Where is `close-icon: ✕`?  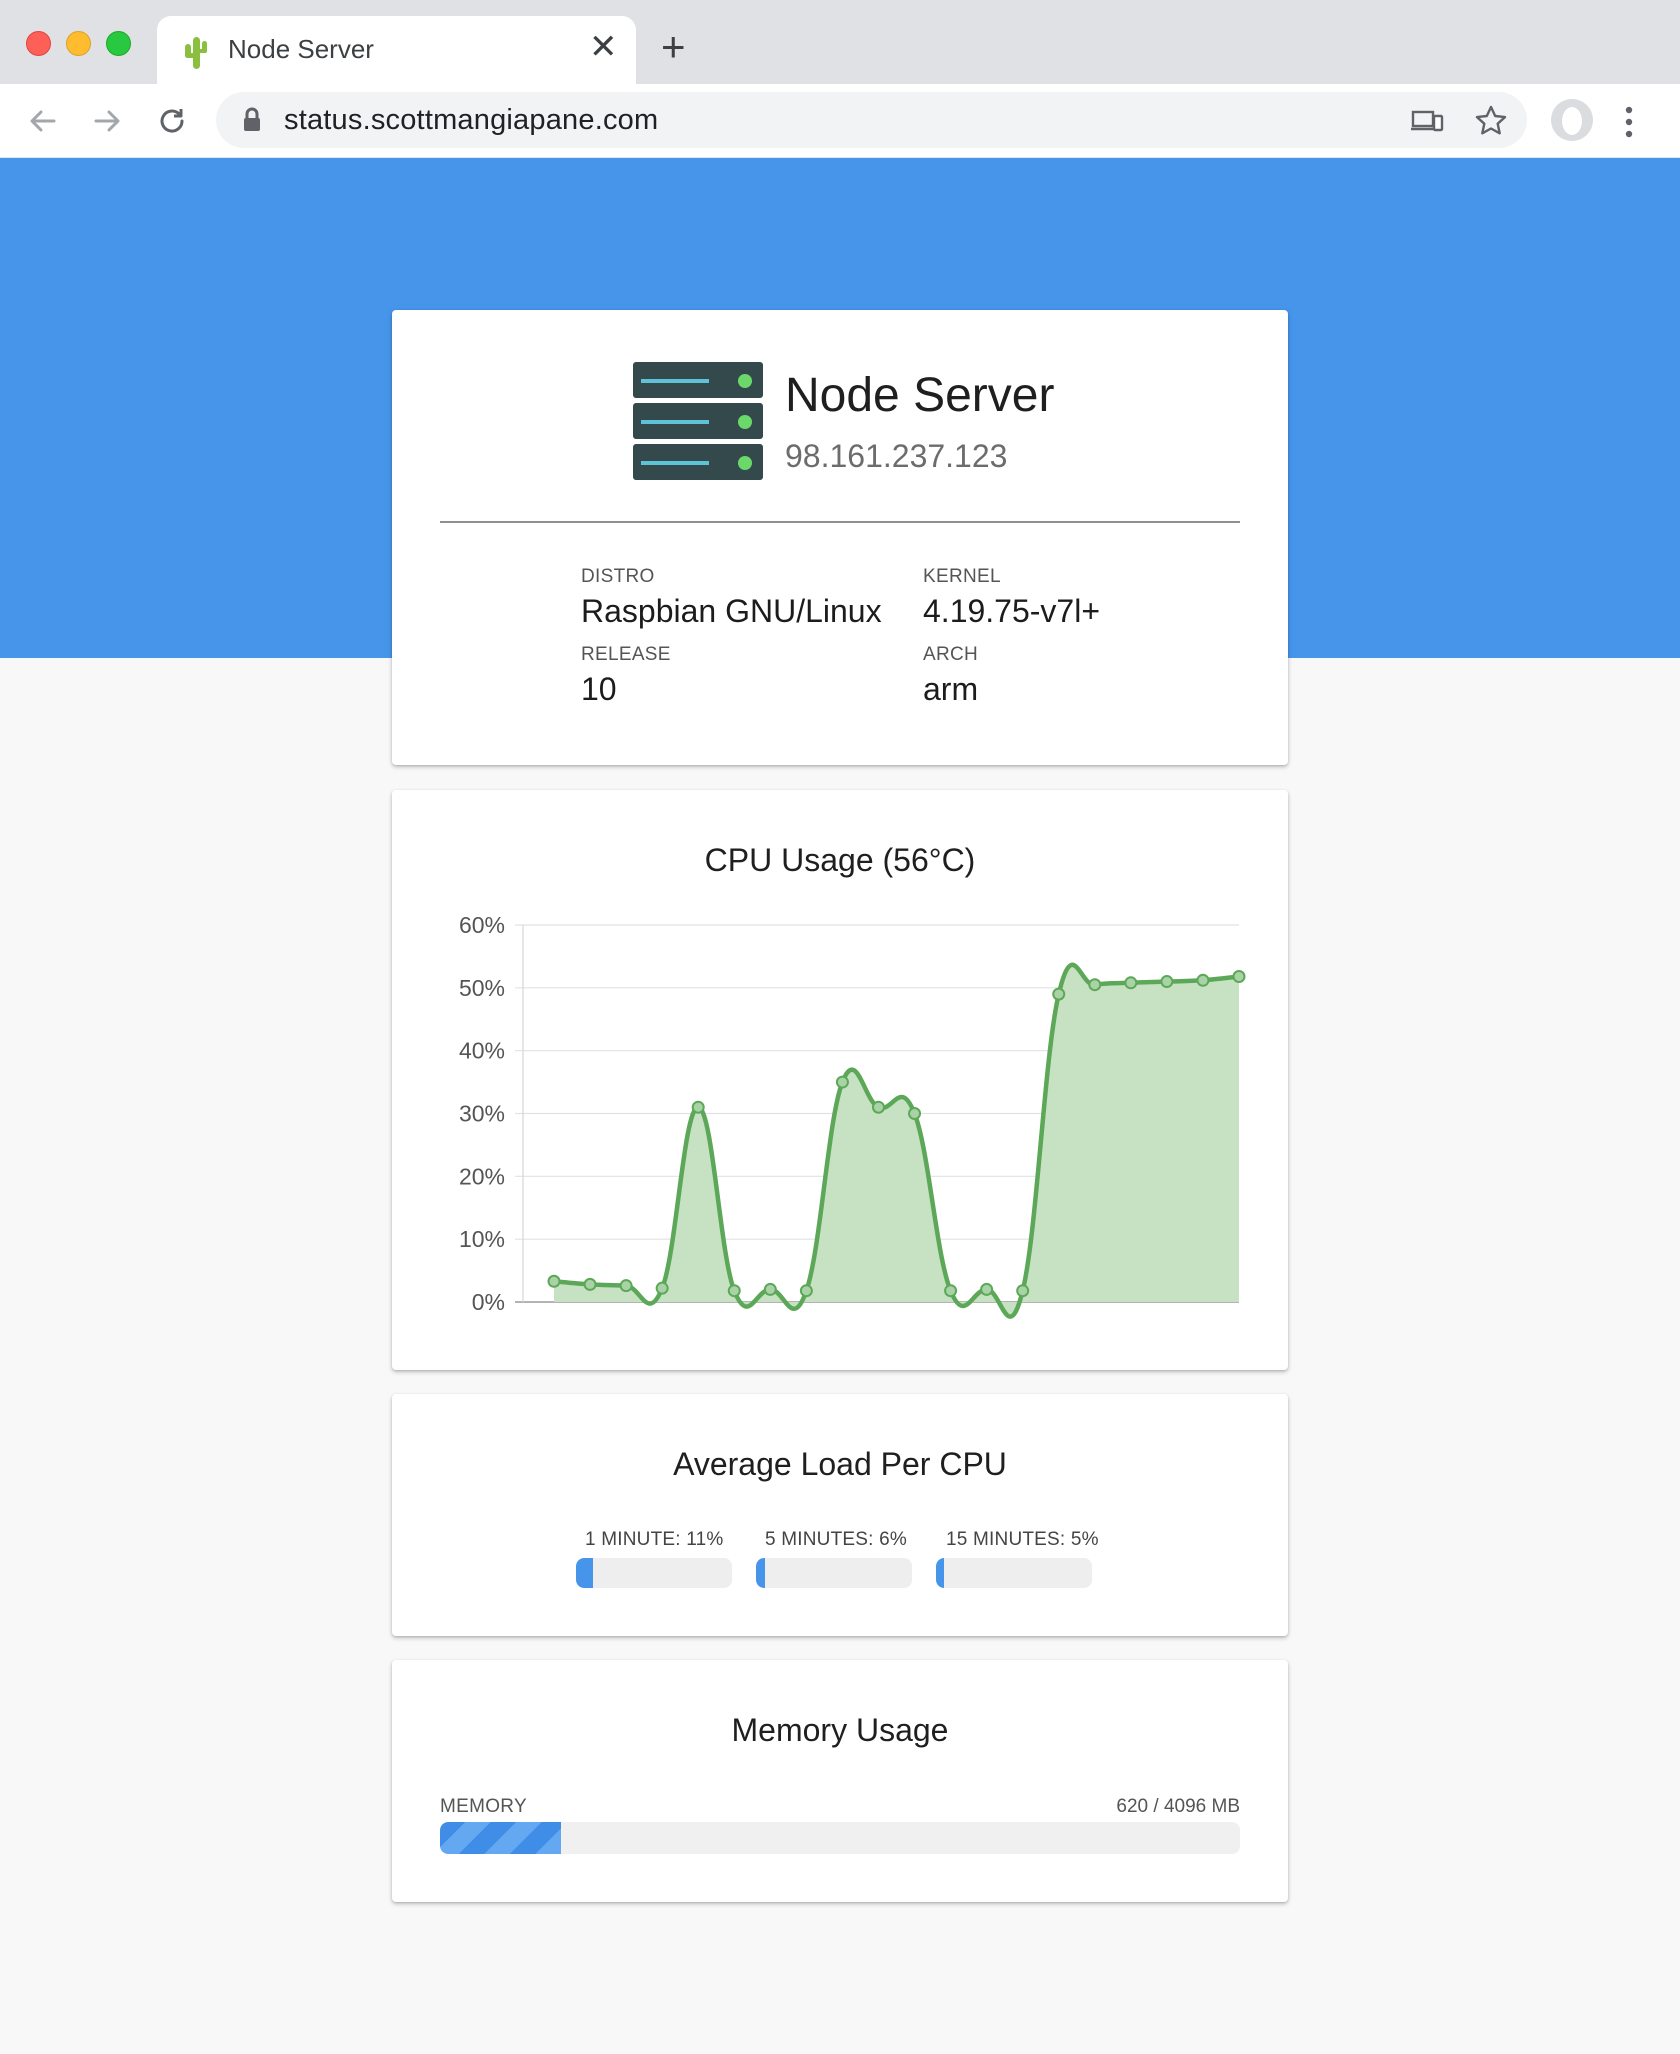
close-icon: ✕ is located at coordinates (603, 47).